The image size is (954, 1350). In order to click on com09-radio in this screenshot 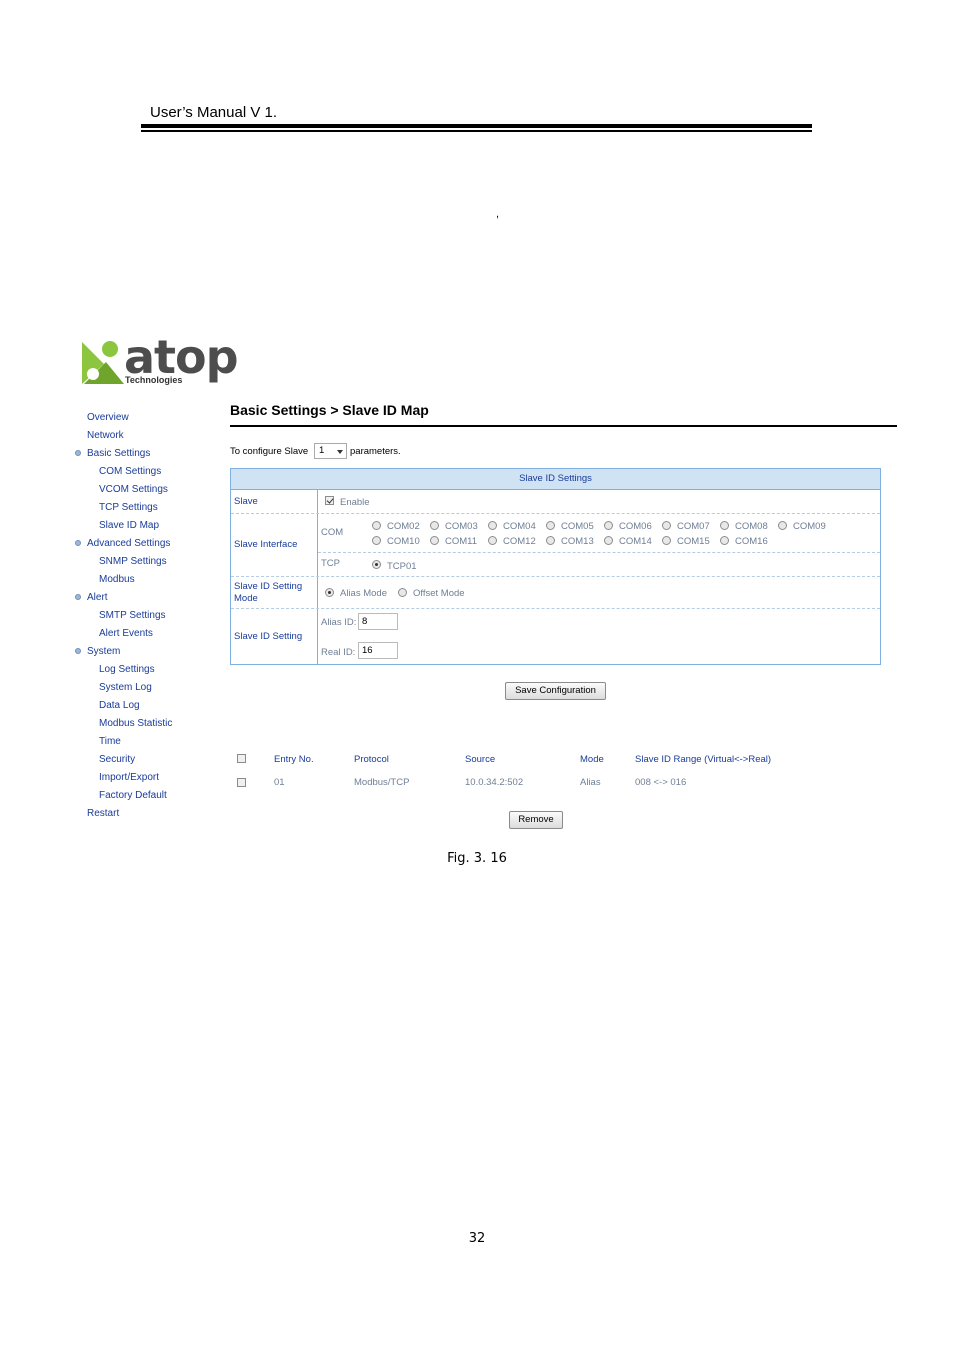, I will do `click(782, 525)`.